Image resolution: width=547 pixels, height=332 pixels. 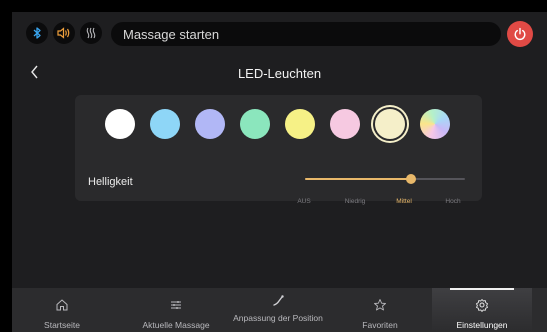 What do you see at coordinates (482, 289) in the screenshot?
I see `active-indicator` at bounding box center [482, 289].